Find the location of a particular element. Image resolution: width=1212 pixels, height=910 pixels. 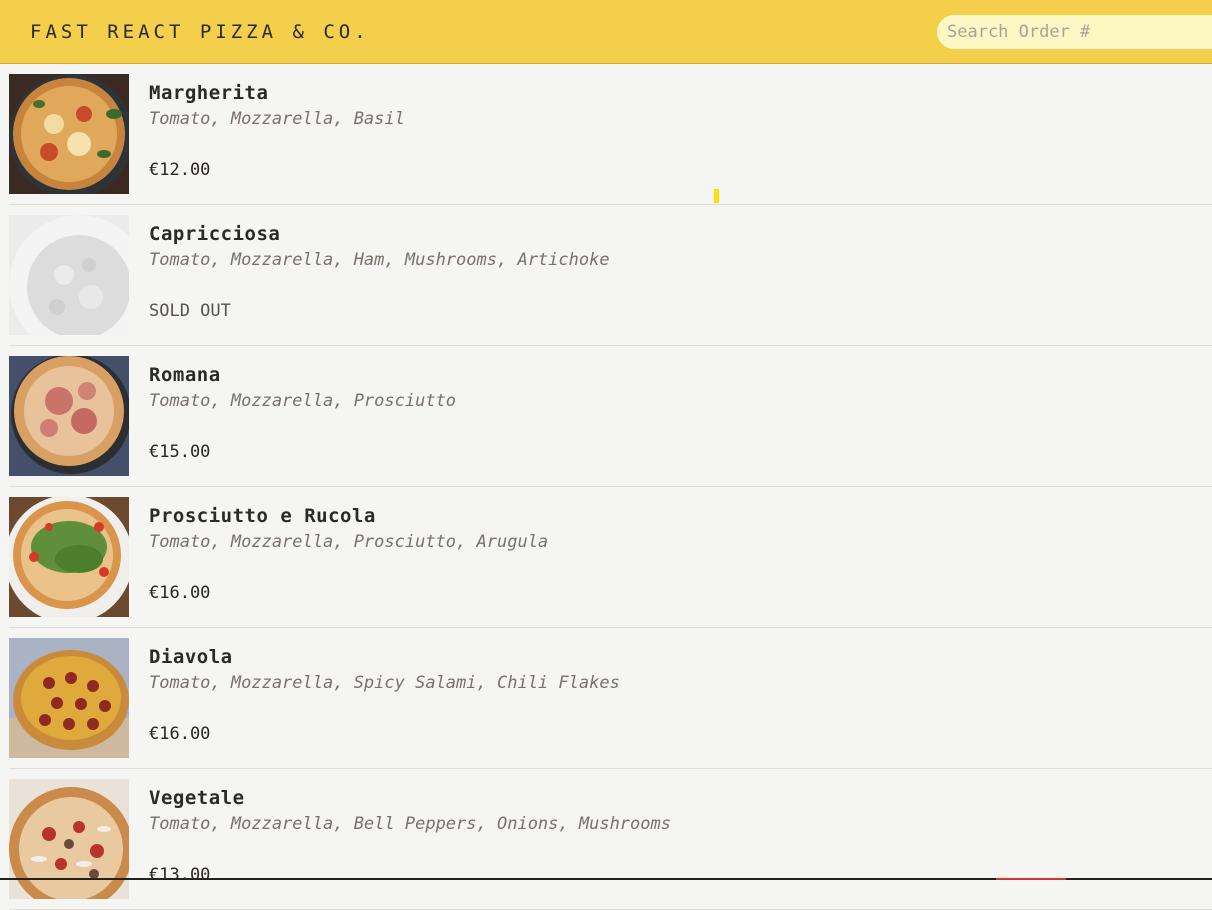

pizza-name: Prosciutto e Rucola is located at coordinates (262, 516).